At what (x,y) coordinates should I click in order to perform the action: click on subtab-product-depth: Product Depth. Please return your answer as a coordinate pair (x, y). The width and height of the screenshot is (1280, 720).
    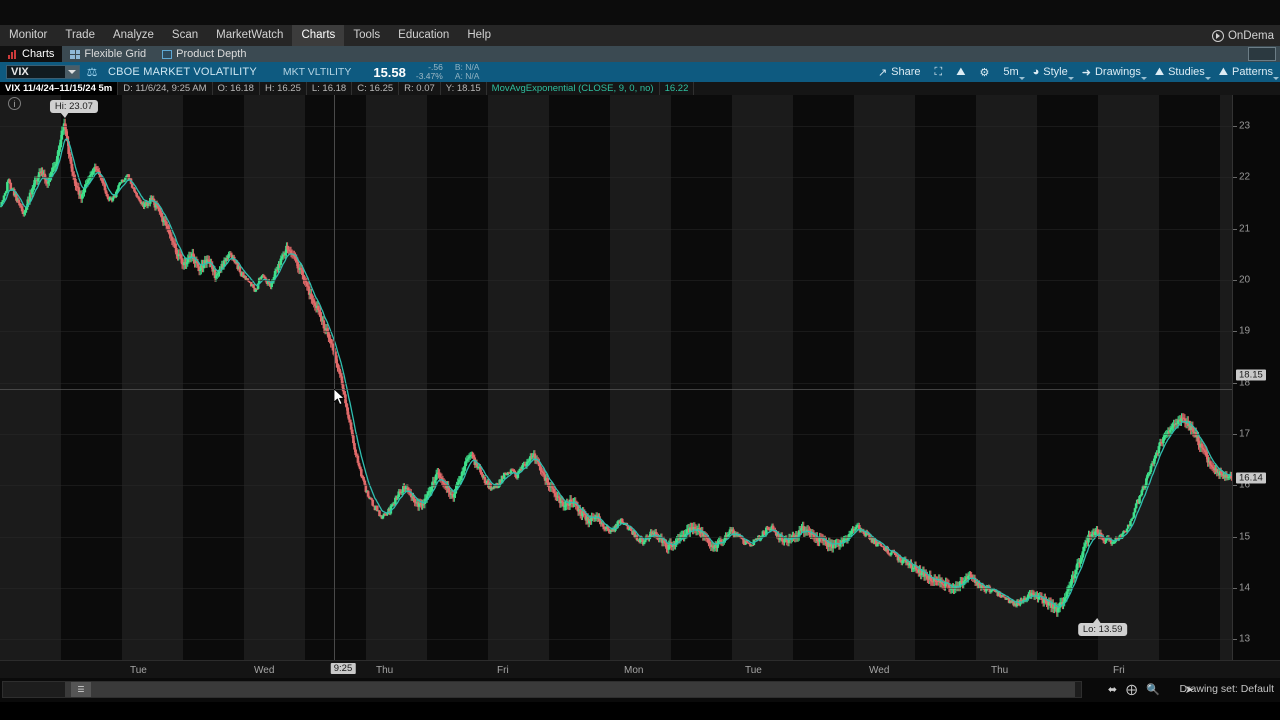
    Looking at the image, I should click on (204, 54).